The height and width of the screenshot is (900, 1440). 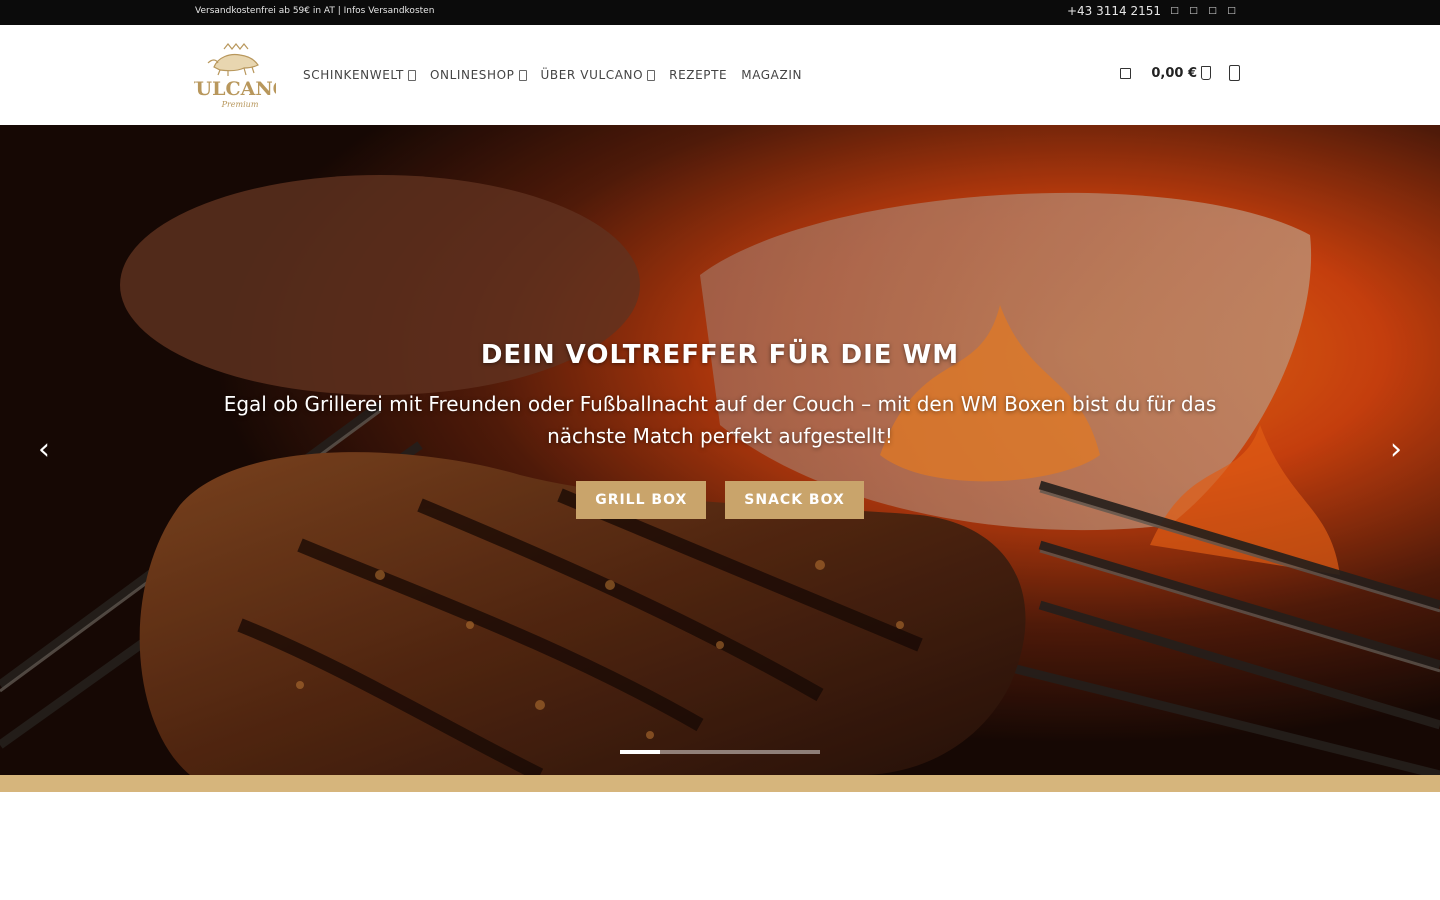 I want to click on nav-label: ÜBER VULCANO, so click(x=592, y=75).